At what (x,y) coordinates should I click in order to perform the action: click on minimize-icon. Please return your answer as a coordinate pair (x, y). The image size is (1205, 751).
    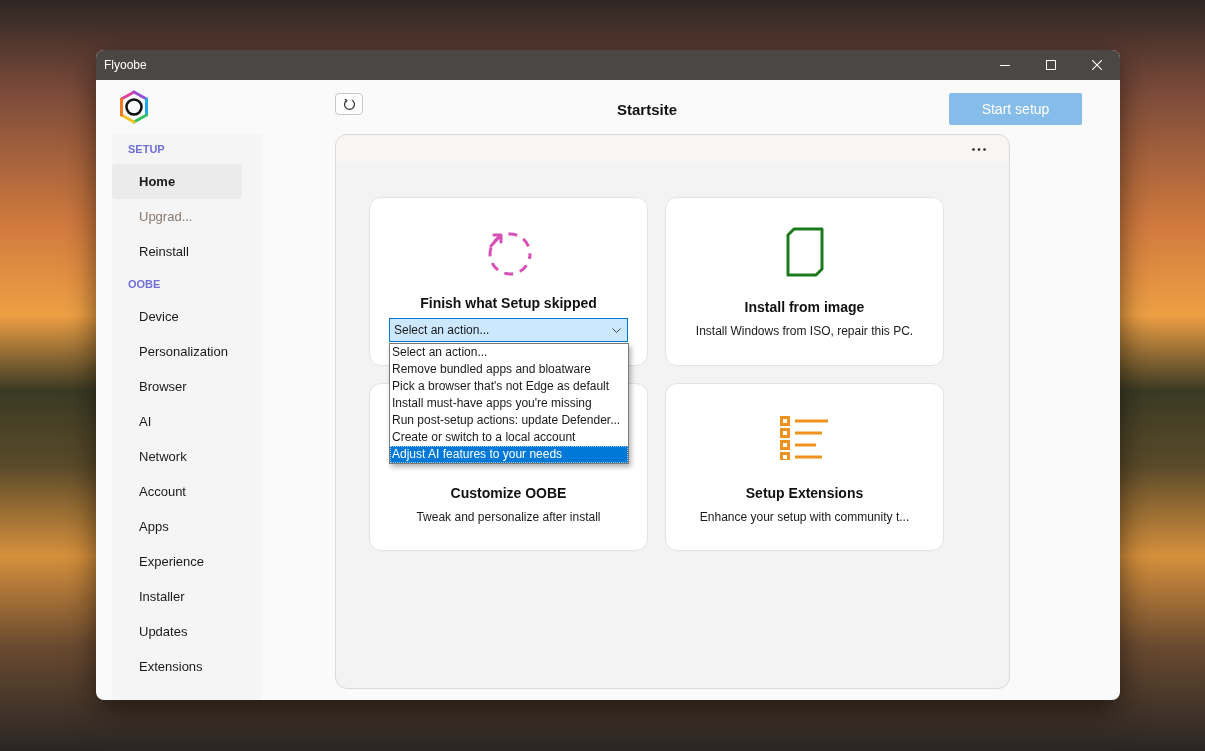
    Looking at the image, I should click on (1005, 65).